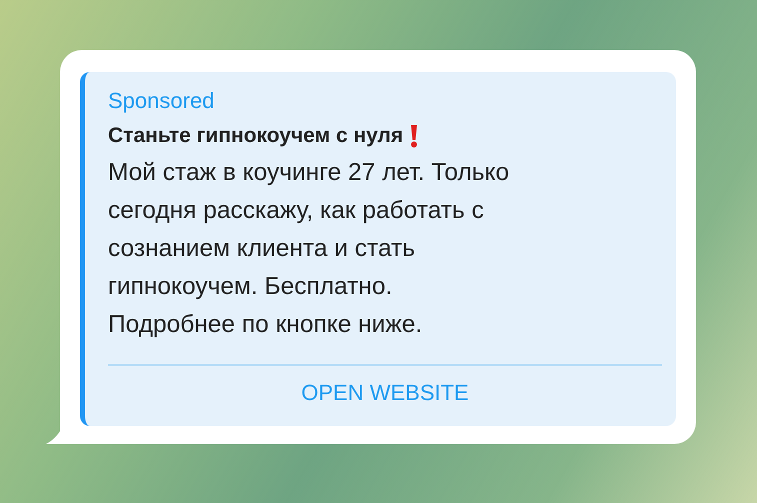 The image size is (757, 503). Describe the element at coordinates (162, 101) in the screenshot. I see `sponsored-label: Sponsored` at that location.